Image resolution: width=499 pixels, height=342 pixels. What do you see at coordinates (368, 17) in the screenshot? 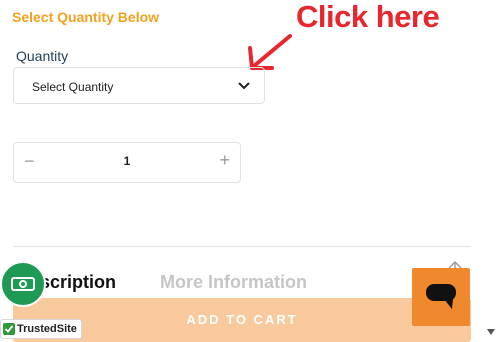
I see `click-here-annotation: Click here` at bounding box center [368, 17].